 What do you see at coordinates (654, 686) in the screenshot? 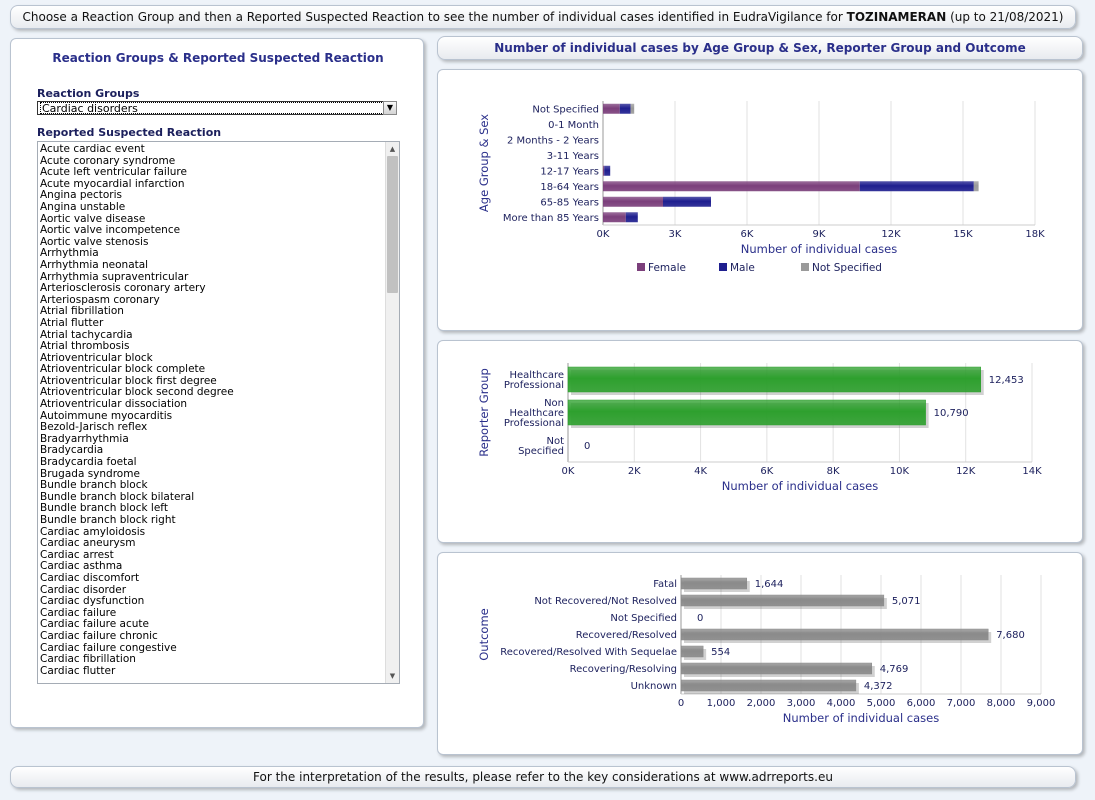
I see `y-category-label: Unknown` at bounding box center [654, 686].